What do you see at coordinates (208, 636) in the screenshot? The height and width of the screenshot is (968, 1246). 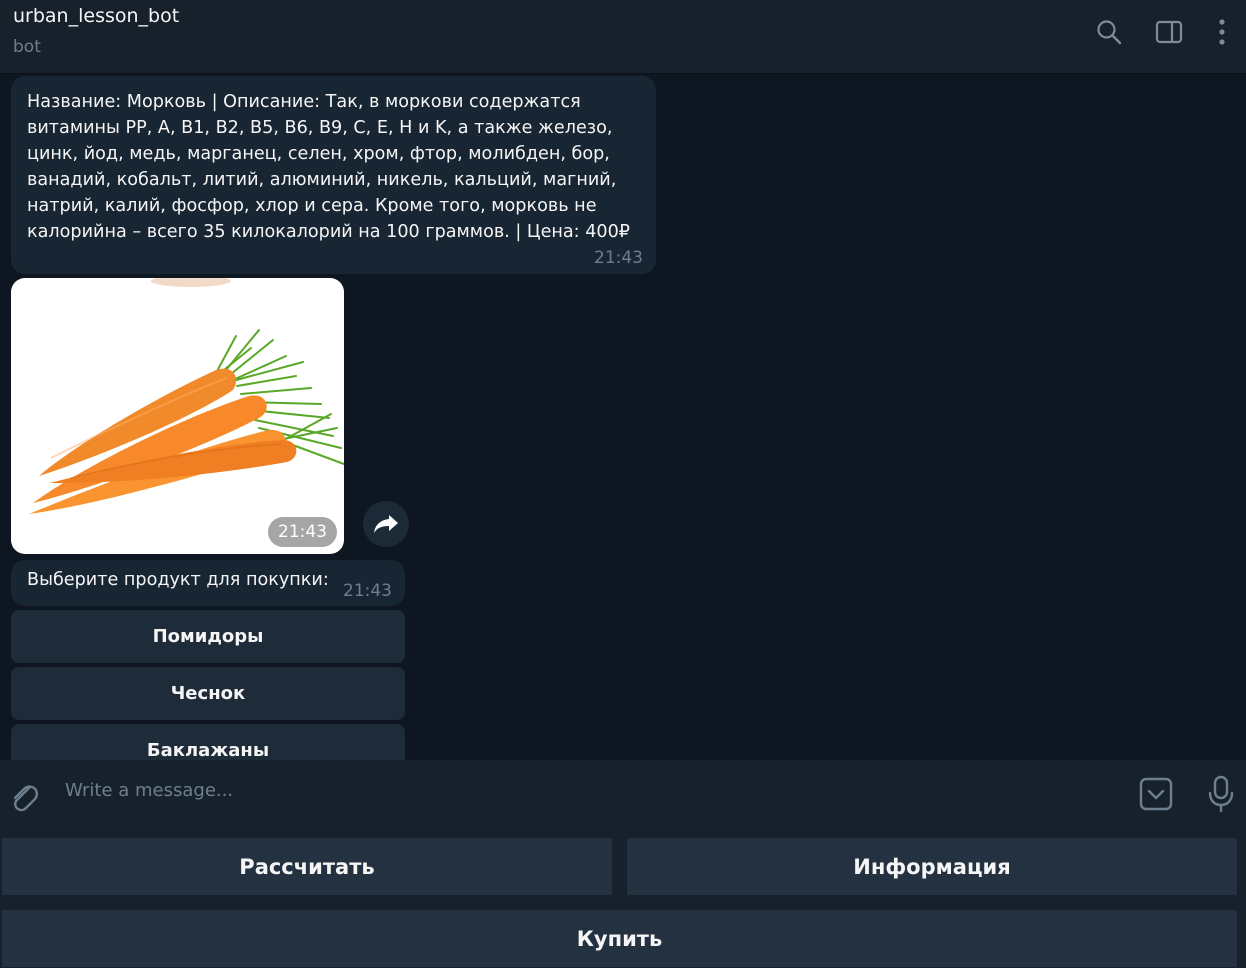 I see `inline-button-tomatoes: Помидоры` at bounding box center [208, 636].